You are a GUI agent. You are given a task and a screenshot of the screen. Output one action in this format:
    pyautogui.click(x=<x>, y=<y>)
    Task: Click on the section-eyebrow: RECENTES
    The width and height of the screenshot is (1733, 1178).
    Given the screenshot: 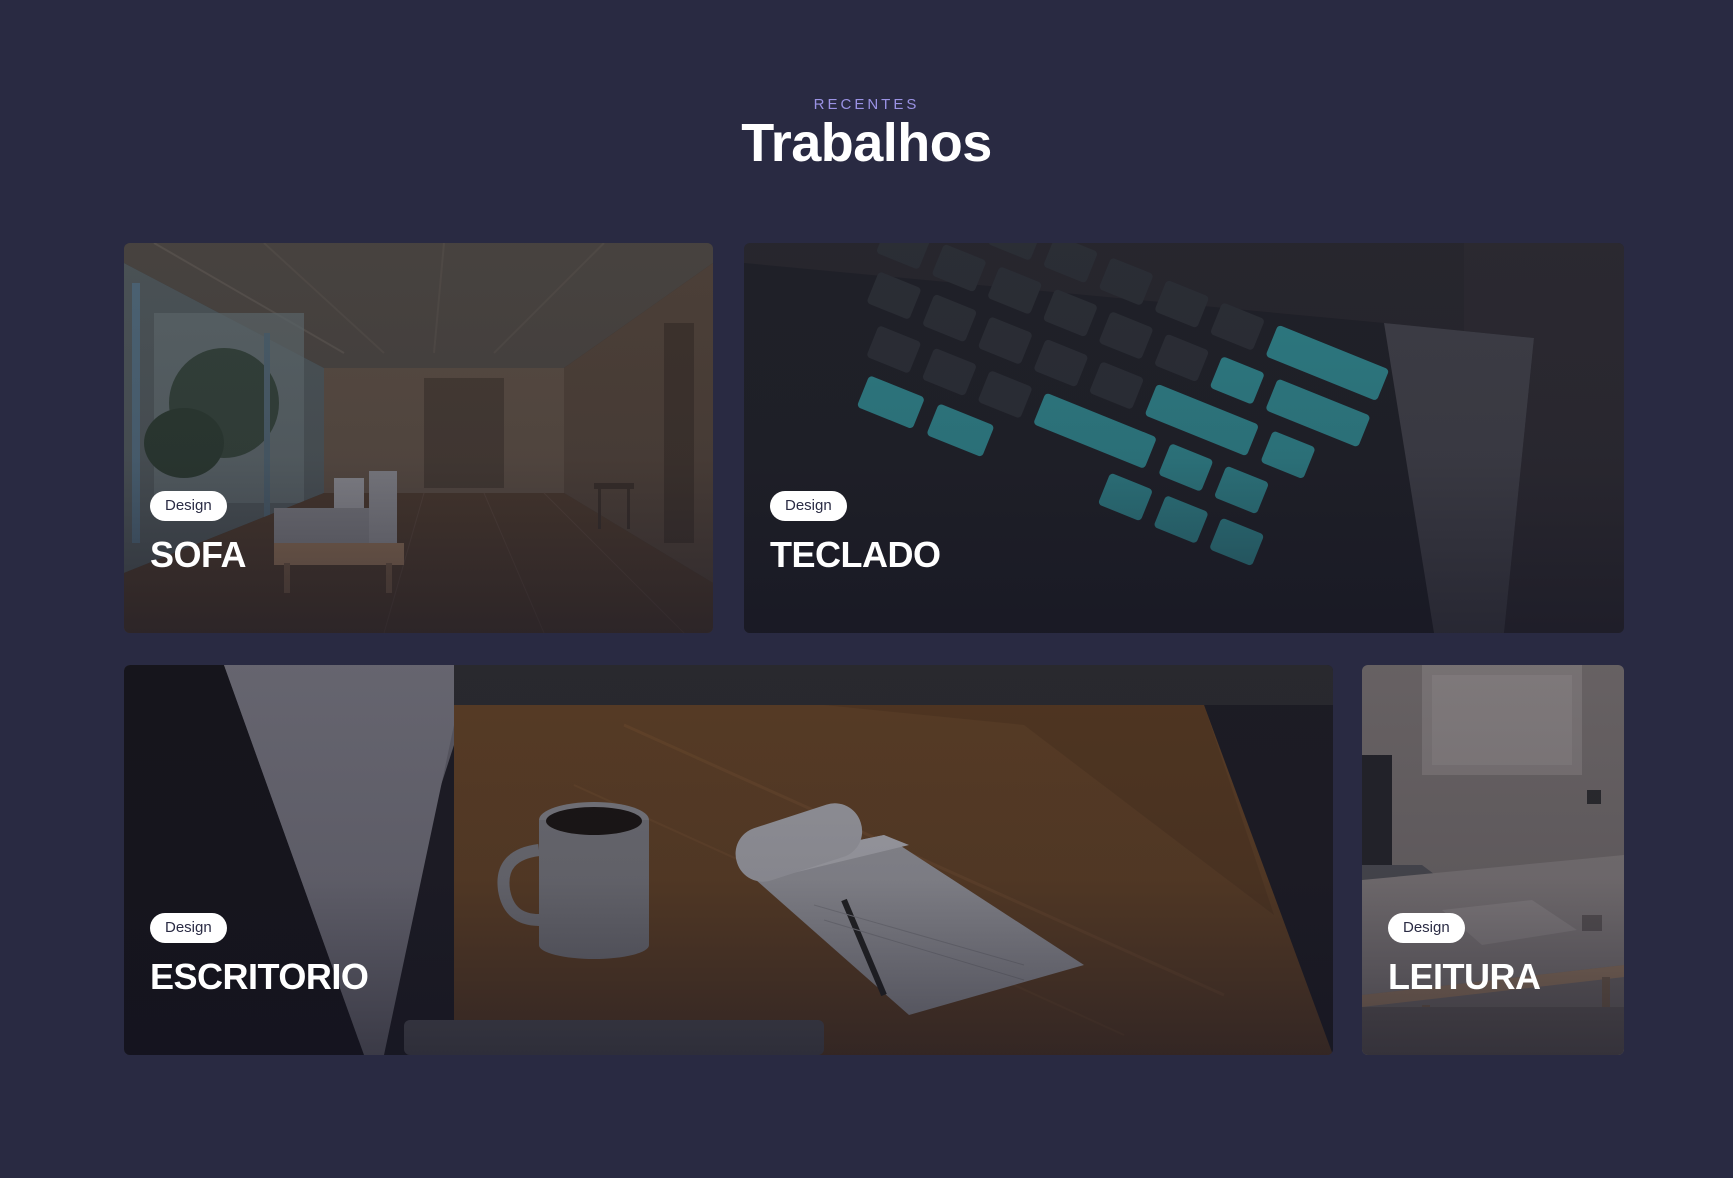 What is the action you would take?
    pyautogui.click(x=866, y=104)
    